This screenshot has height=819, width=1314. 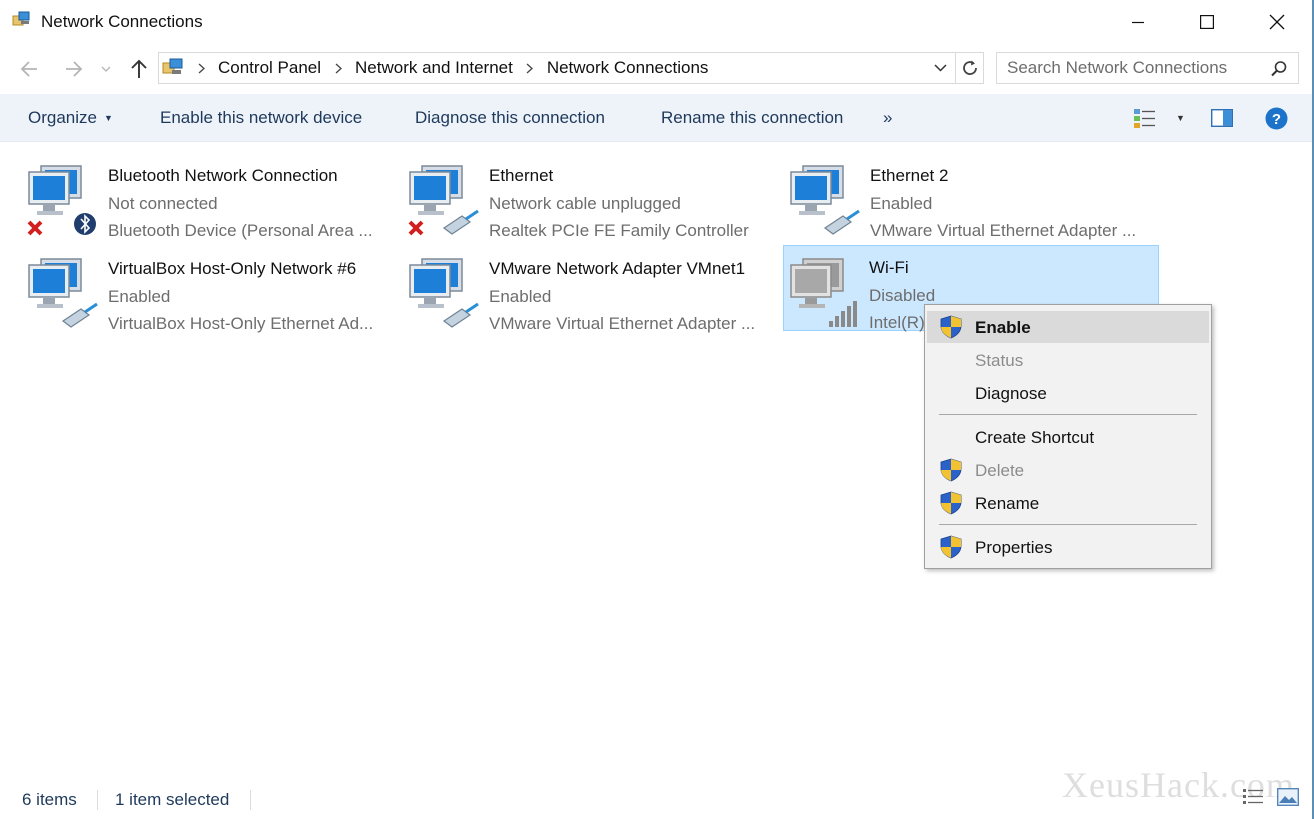 I want to click on maximize-button, so click(x=1207, y=22).